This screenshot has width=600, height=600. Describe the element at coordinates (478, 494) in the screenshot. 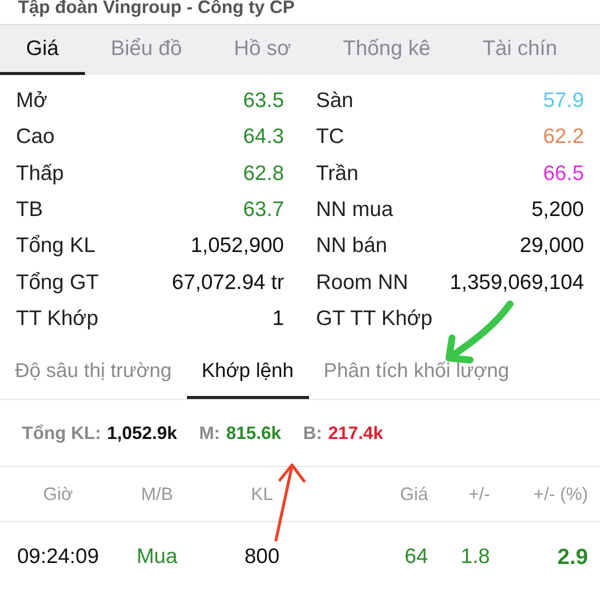

I see `column-header: +/-` at that location.